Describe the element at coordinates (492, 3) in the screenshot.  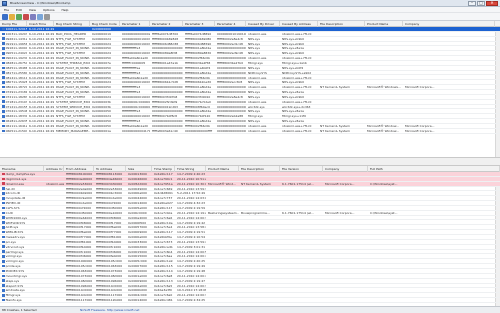
I see `close-button: ✕` at that location.